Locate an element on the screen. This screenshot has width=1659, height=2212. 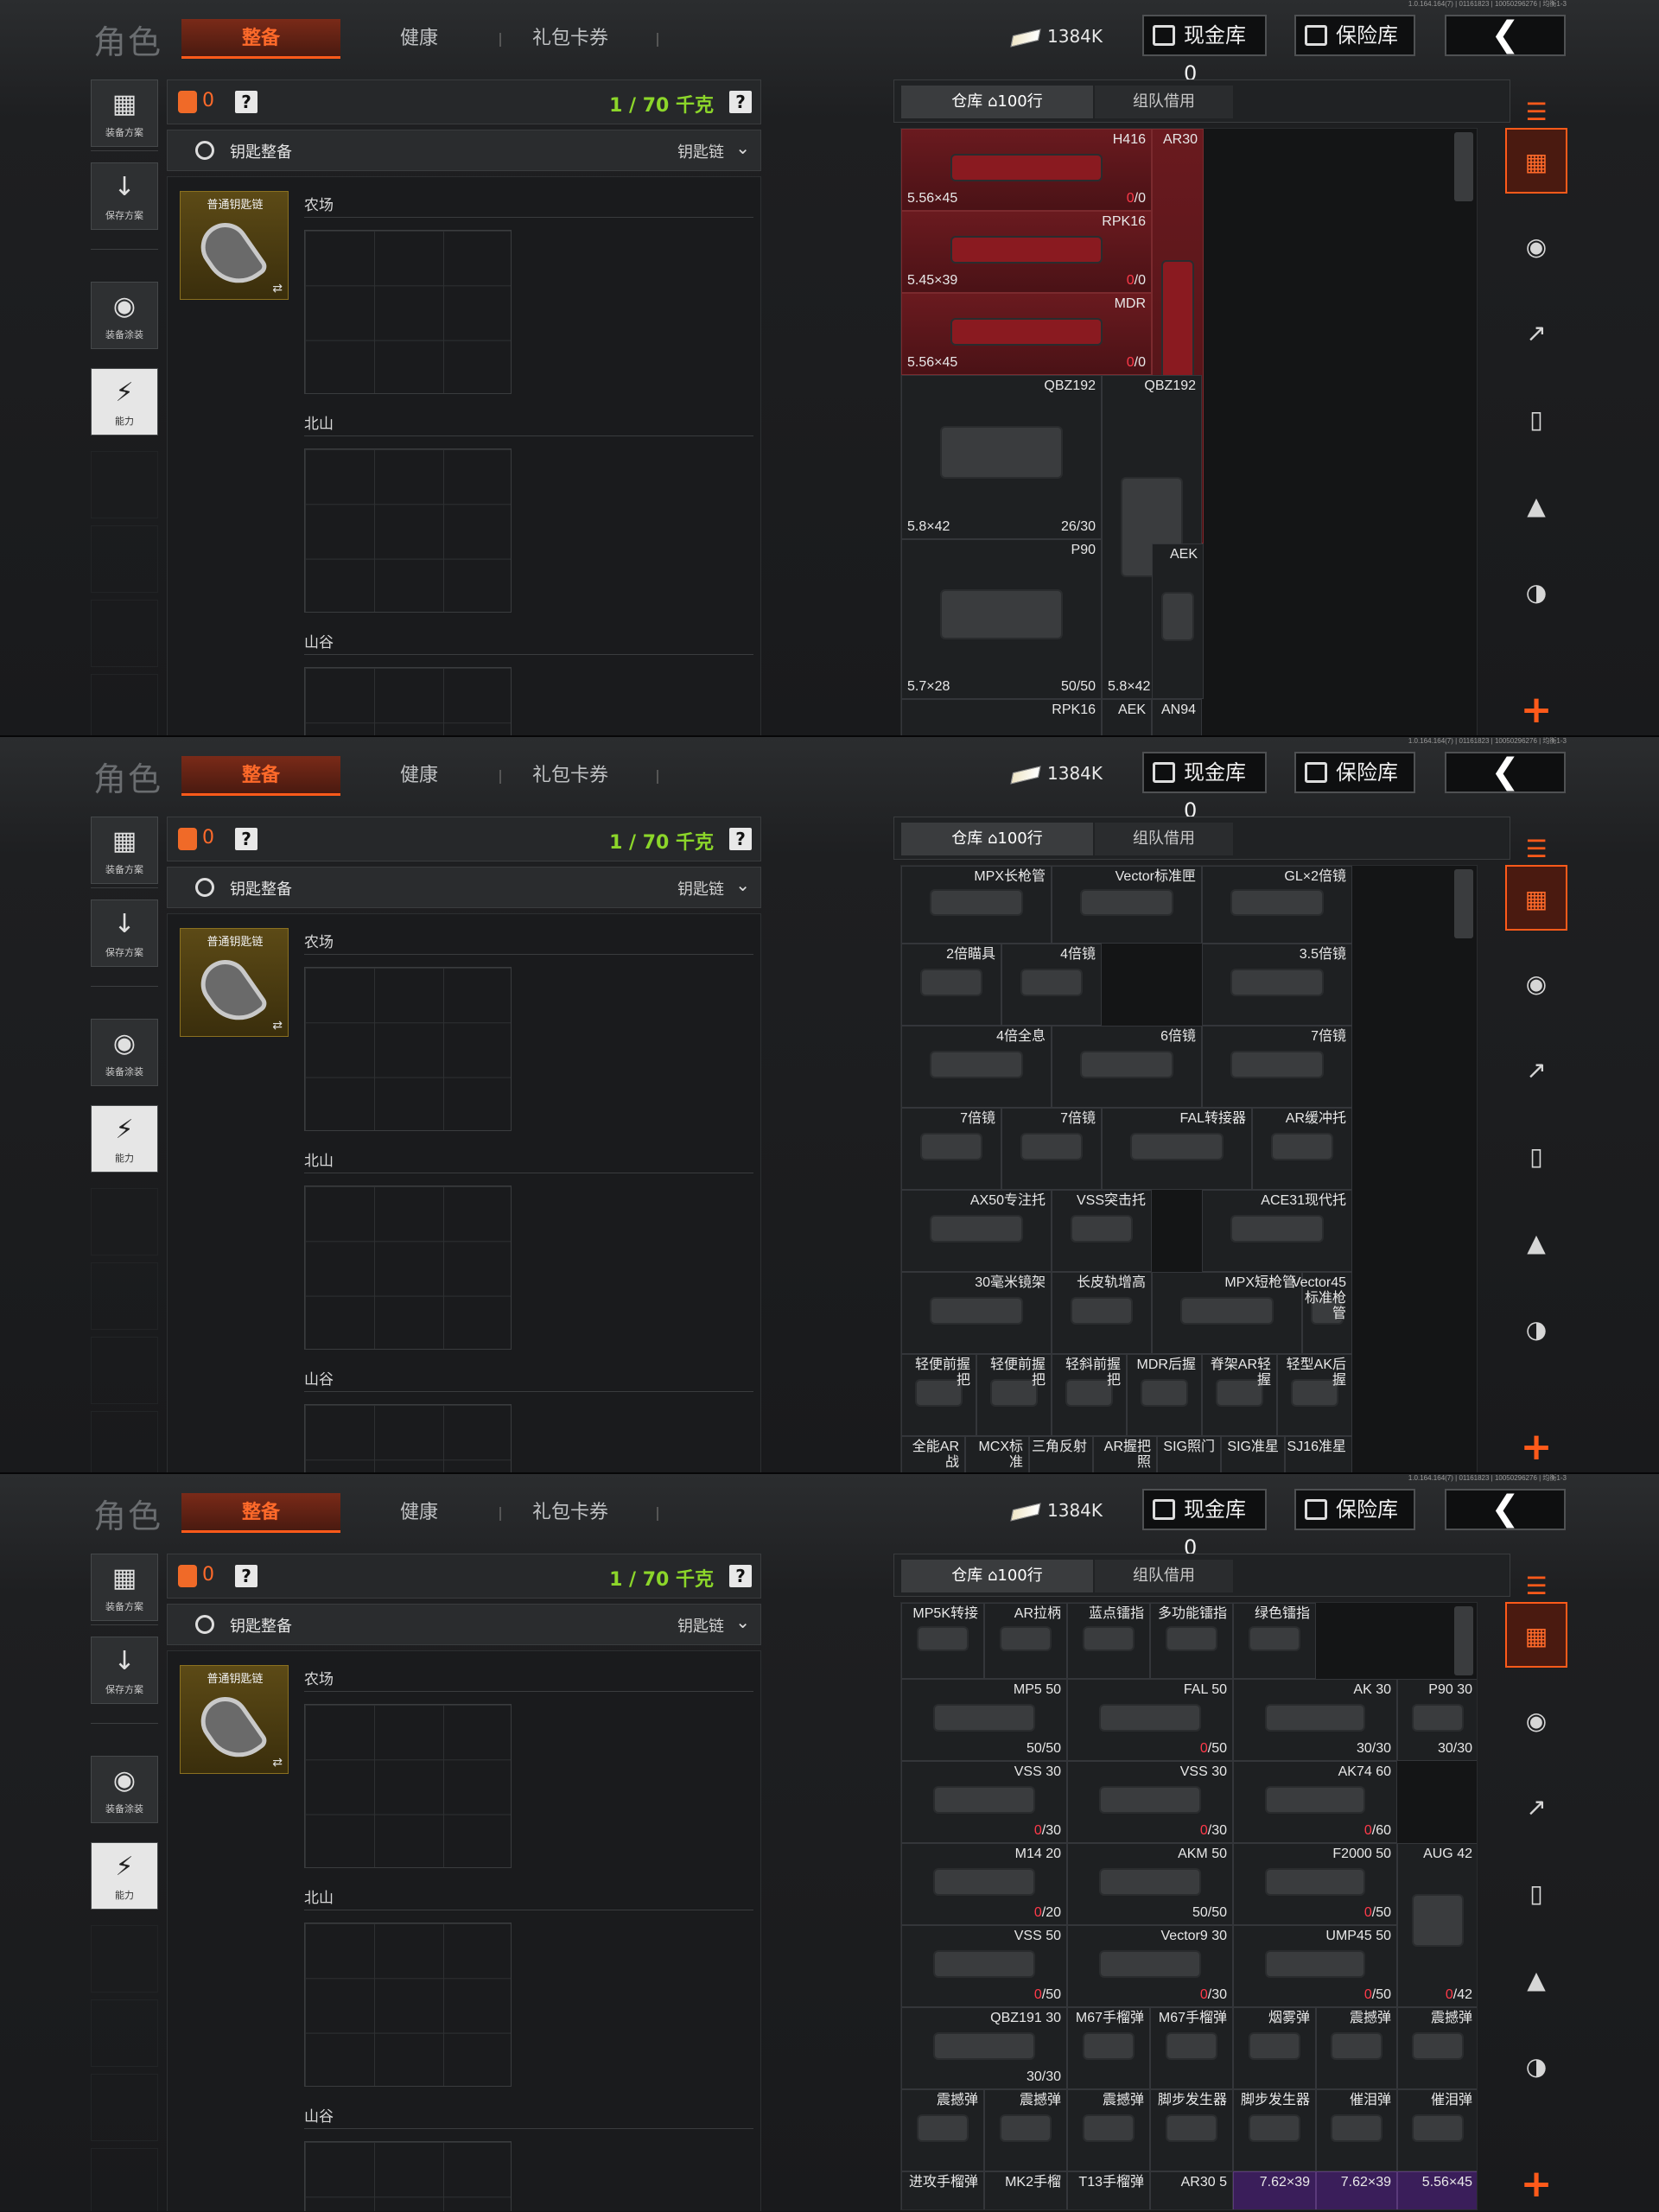
item-cell: SIG准星 is located at coordinates (1253, 1454).